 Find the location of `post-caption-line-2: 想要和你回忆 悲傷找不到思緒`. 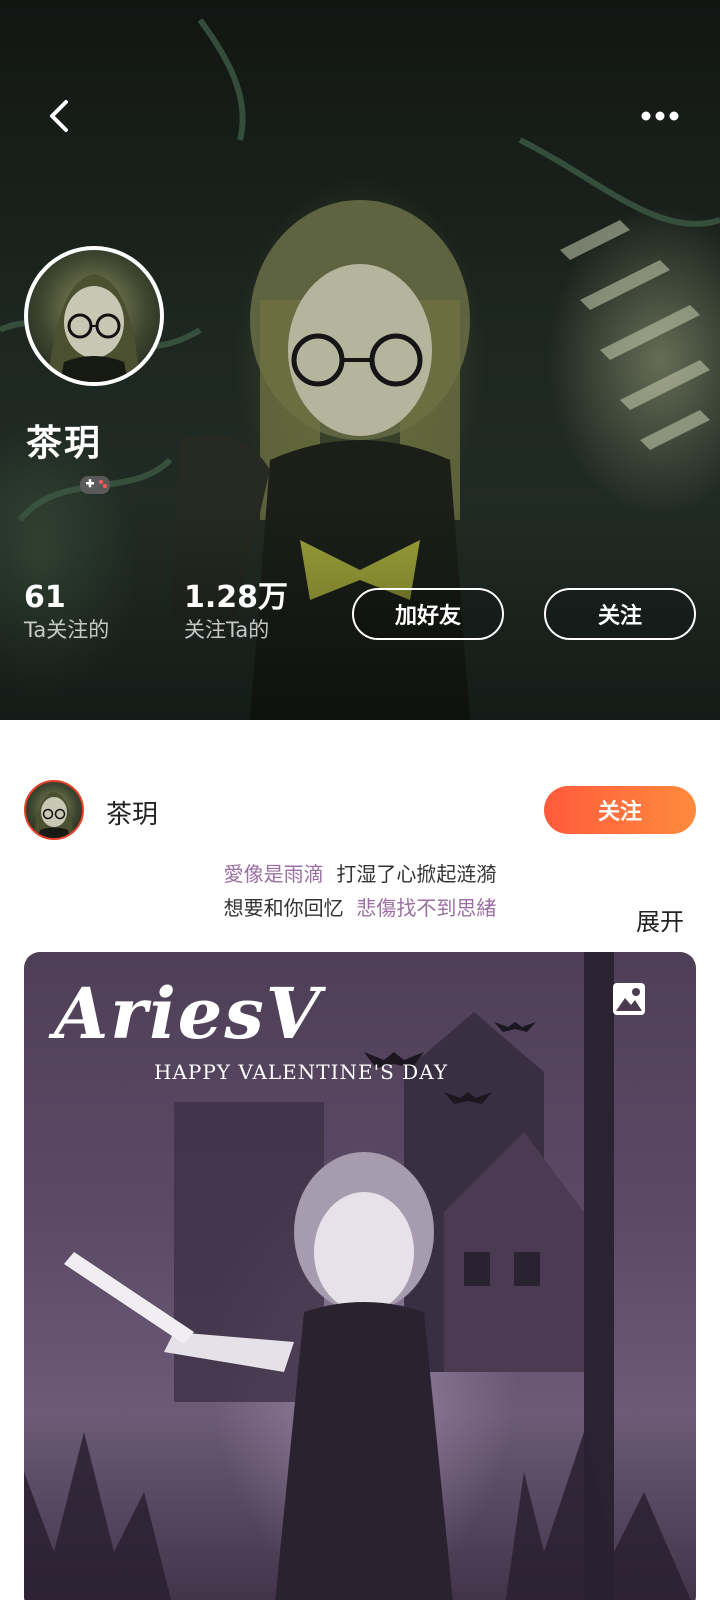

post-caption-line-2: 想要和你回忆 悲傷找不到思緒 is located at coordinates (360, 906).